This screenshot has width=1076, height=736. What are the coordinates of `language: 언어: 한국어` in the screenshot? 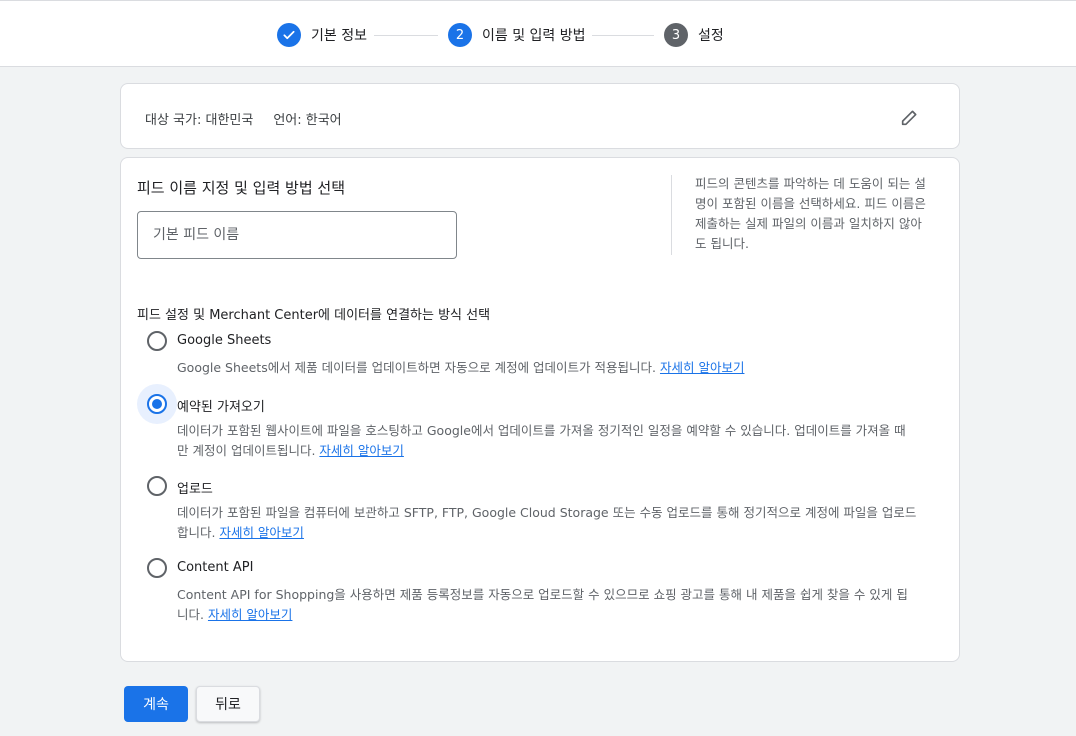 It's located at (307, 120).